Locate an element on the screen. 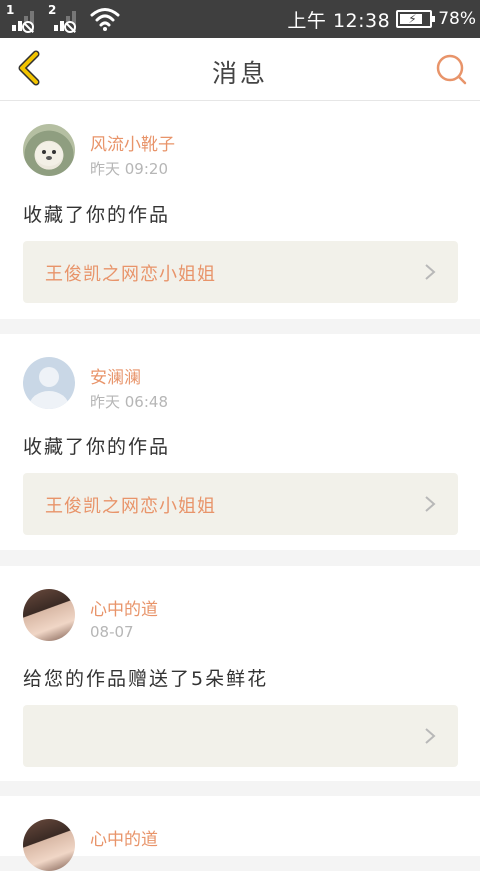 This screenshot has width=480, height=871. status-left: 1 2 is located at coordinates (63, 18).